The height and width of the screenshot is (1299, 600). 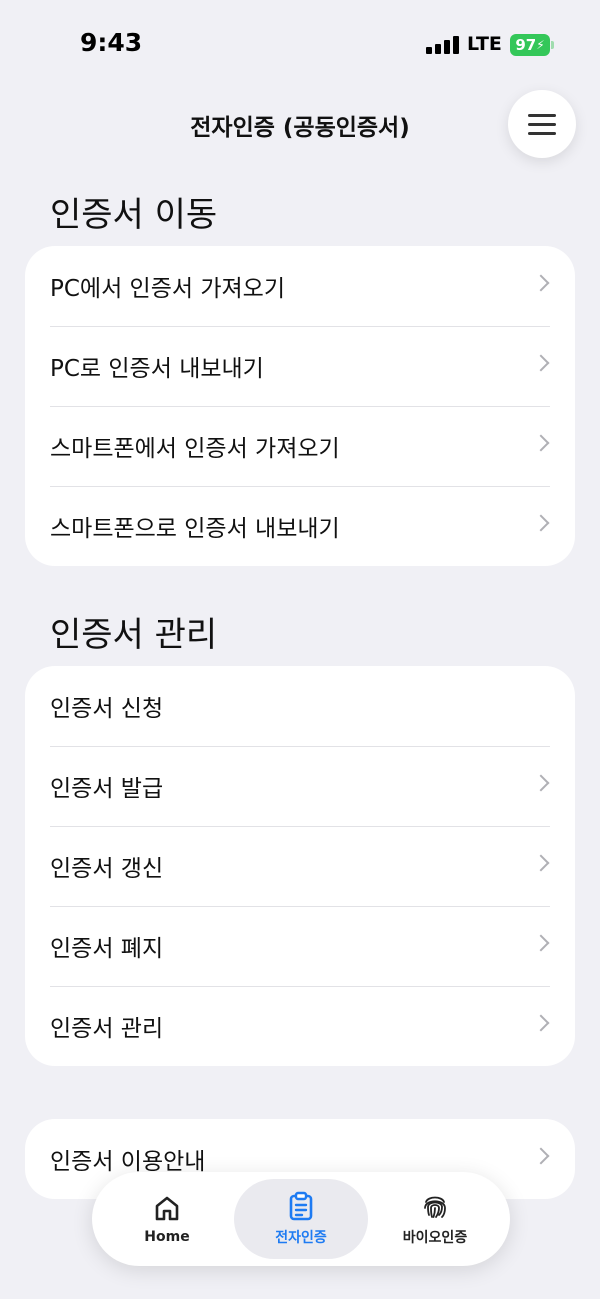 What do you see at coordinates (435, 1219) in the screenshot?
I see `tab-bio-certification: 바이오인증` at bounding box center [435, 1219].